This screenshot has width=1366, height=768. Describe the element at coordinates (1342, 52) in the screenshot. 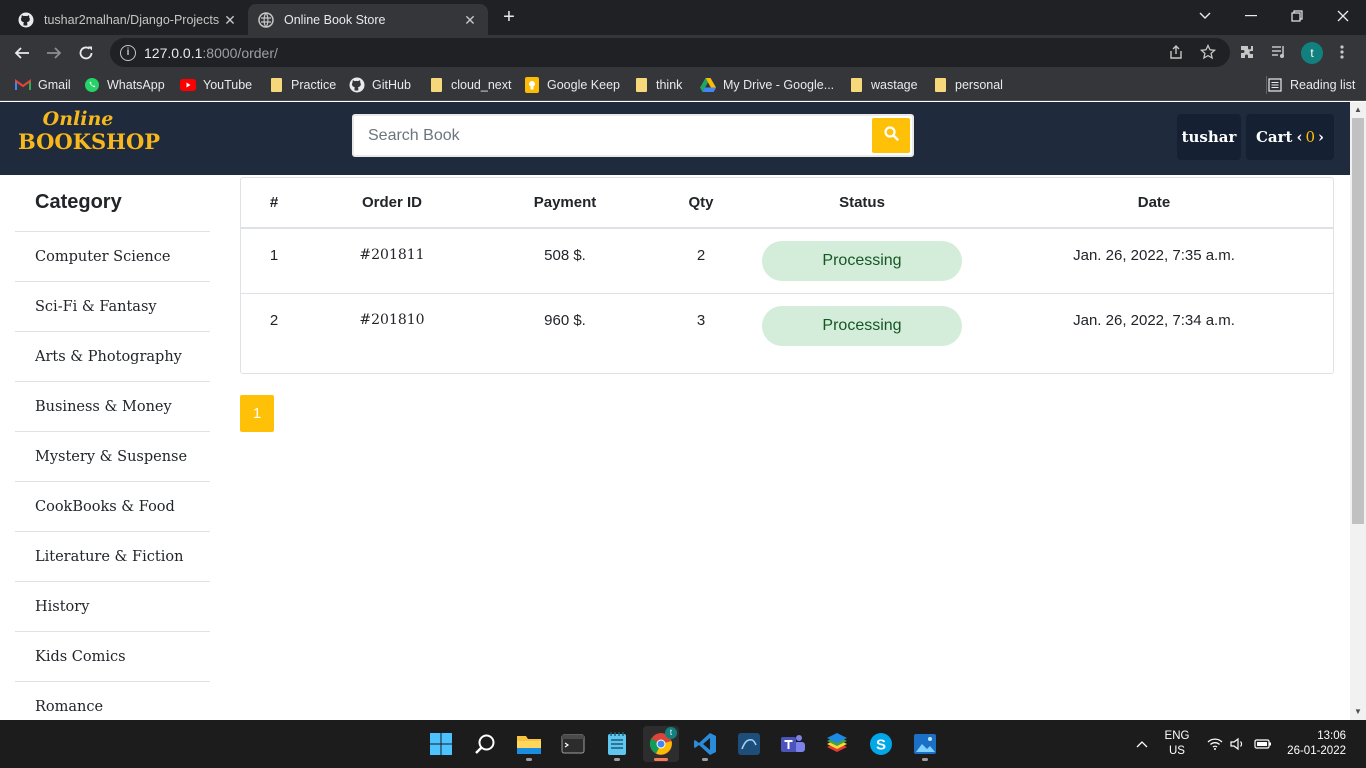

I see `menu-icon` at that location.